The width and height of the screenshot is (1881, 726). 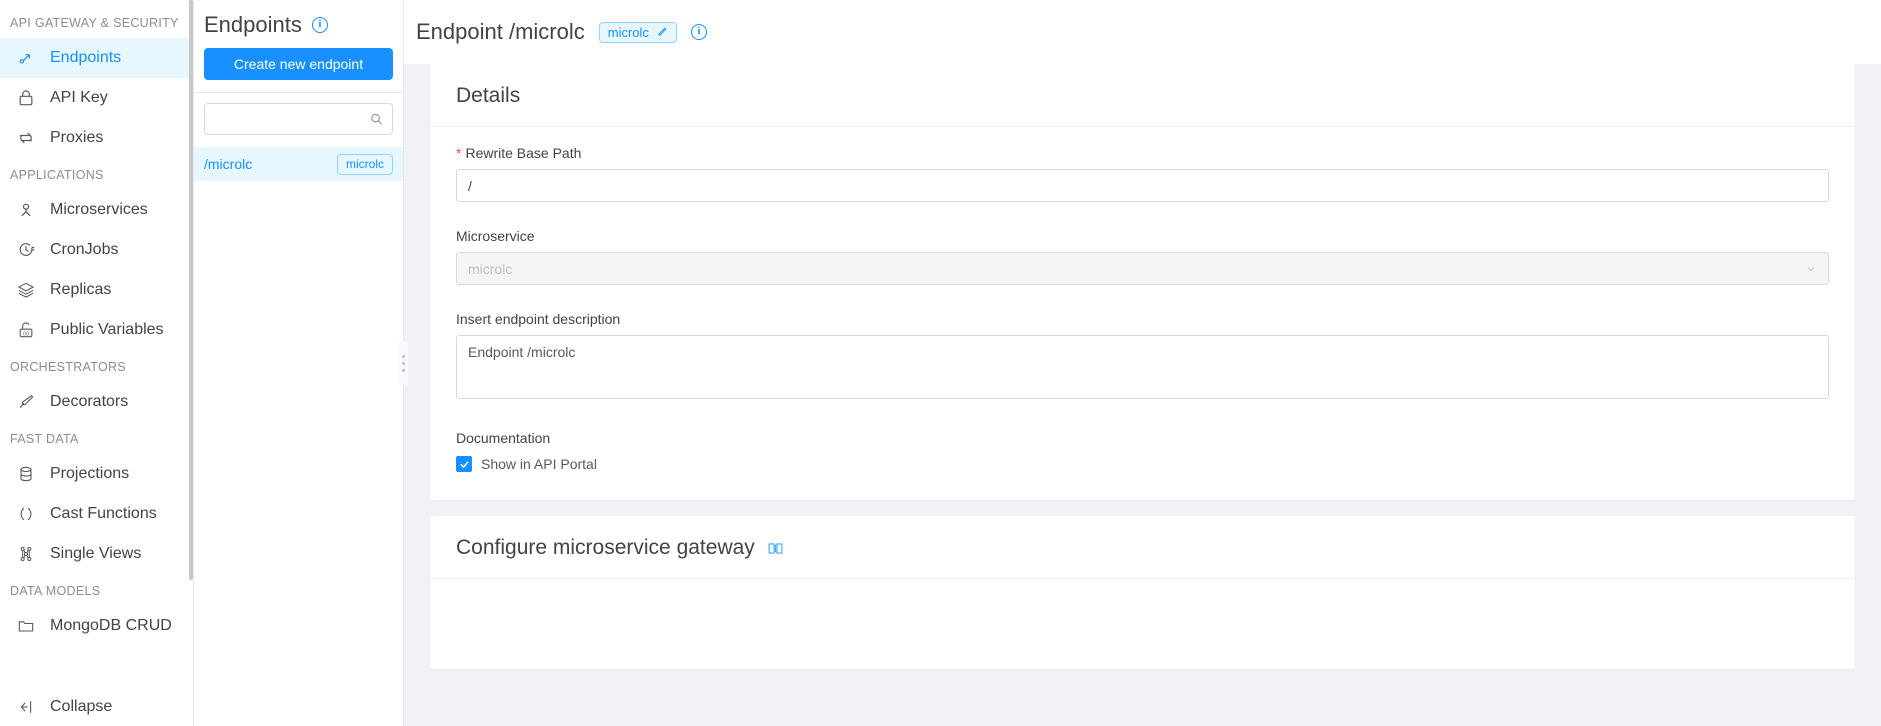 I want to click on sidebar-item-label: Decorators, so click(x=89, y=401).